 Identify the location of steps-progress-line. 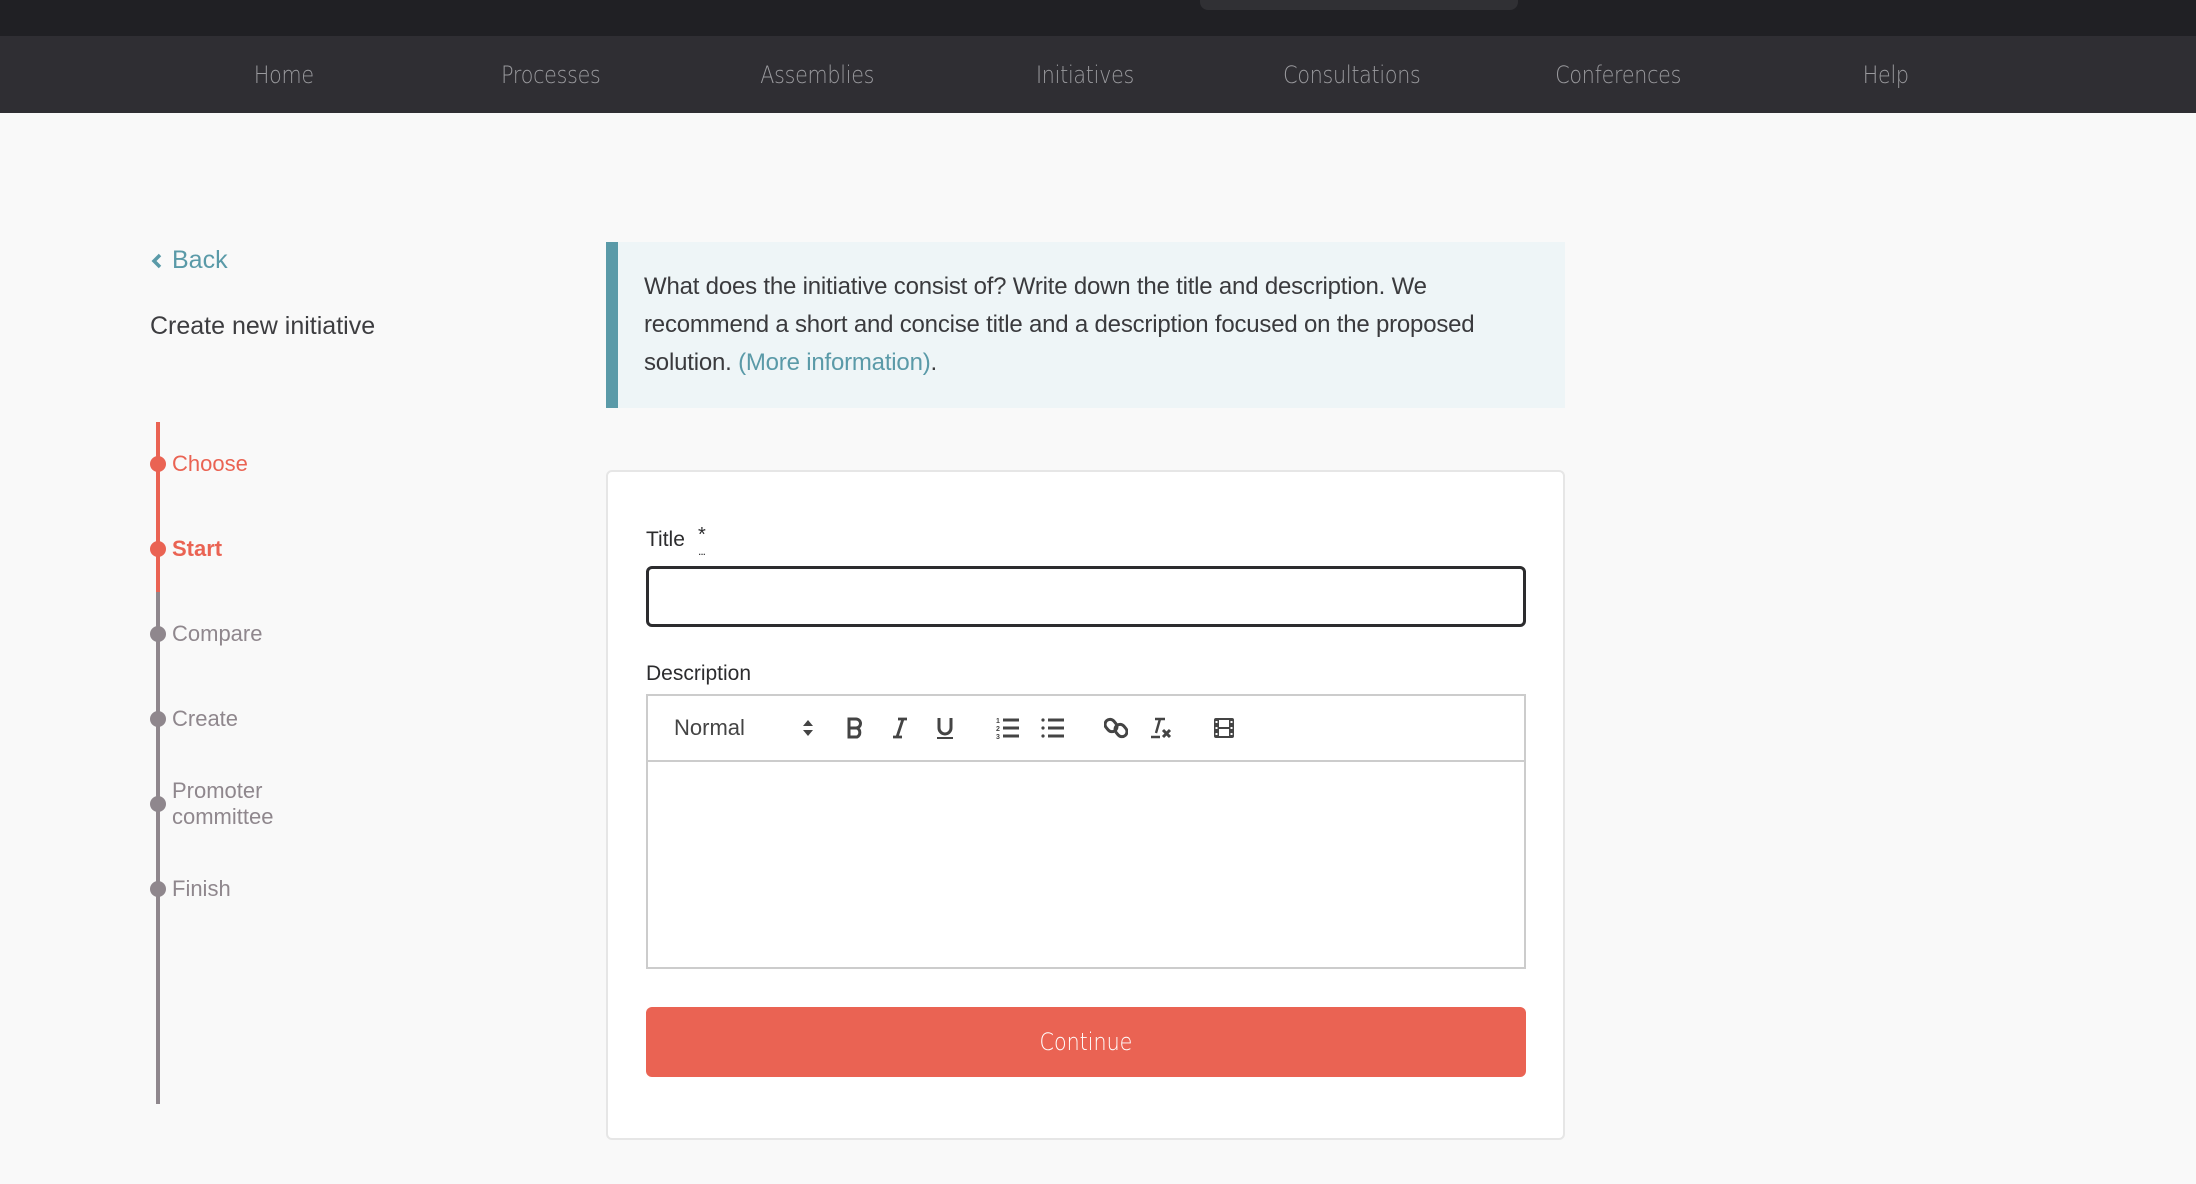
(158, 507).